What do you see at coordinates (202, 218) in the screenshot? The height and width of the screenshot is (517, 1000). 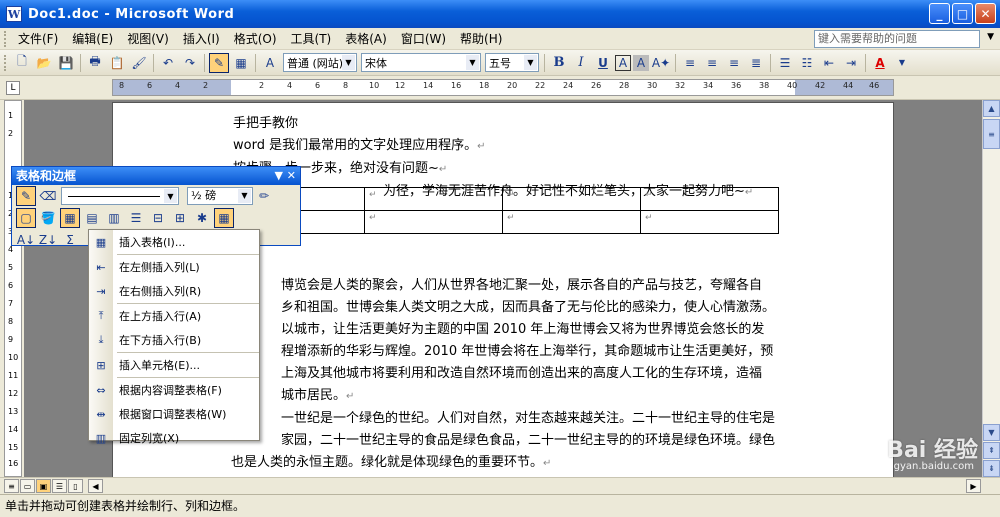 I see `autoformat-icon: ✱` at bounding box center [202, 218].